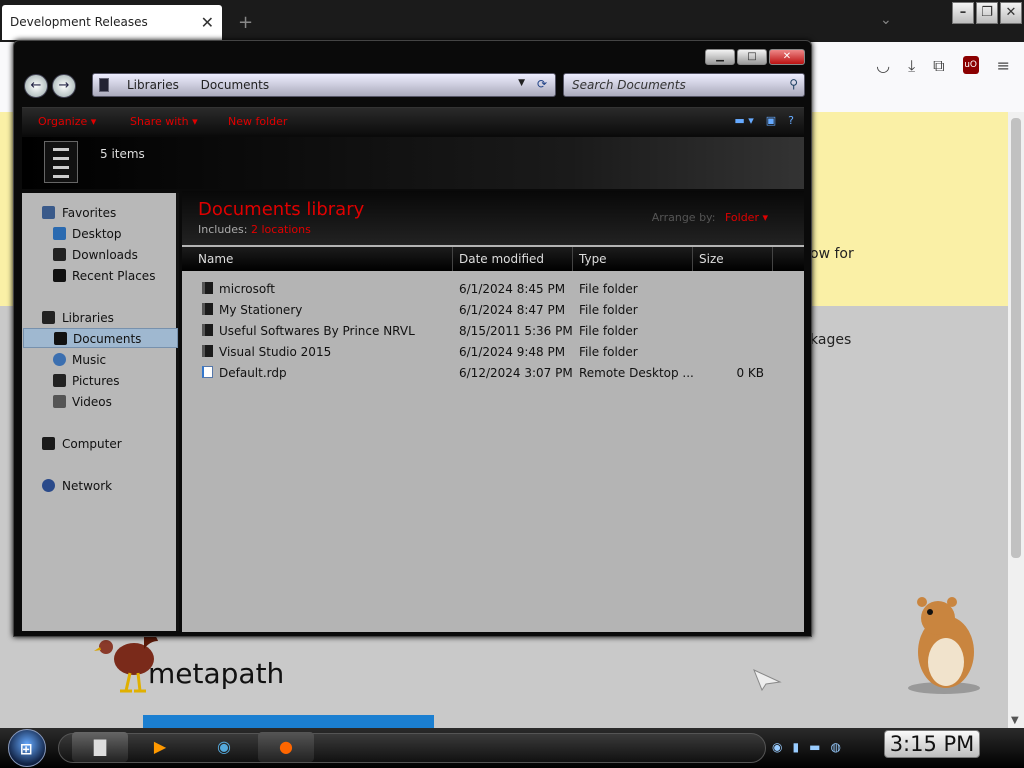 The width and height of the screenshot is (1024, 768). Describe the element at coordinates (743, 120) in the screenshot. I see `change-view-icon: ▬ ▾` at that location.